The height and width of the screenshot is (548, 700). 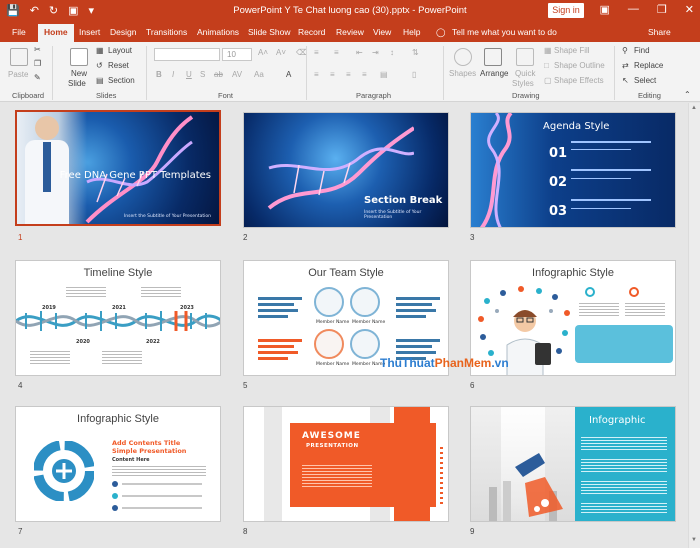 What do you see at coordinates (332, 74) in the screenshot?
I see `align-center-icon: ≡` at bounding box center [332, 74].